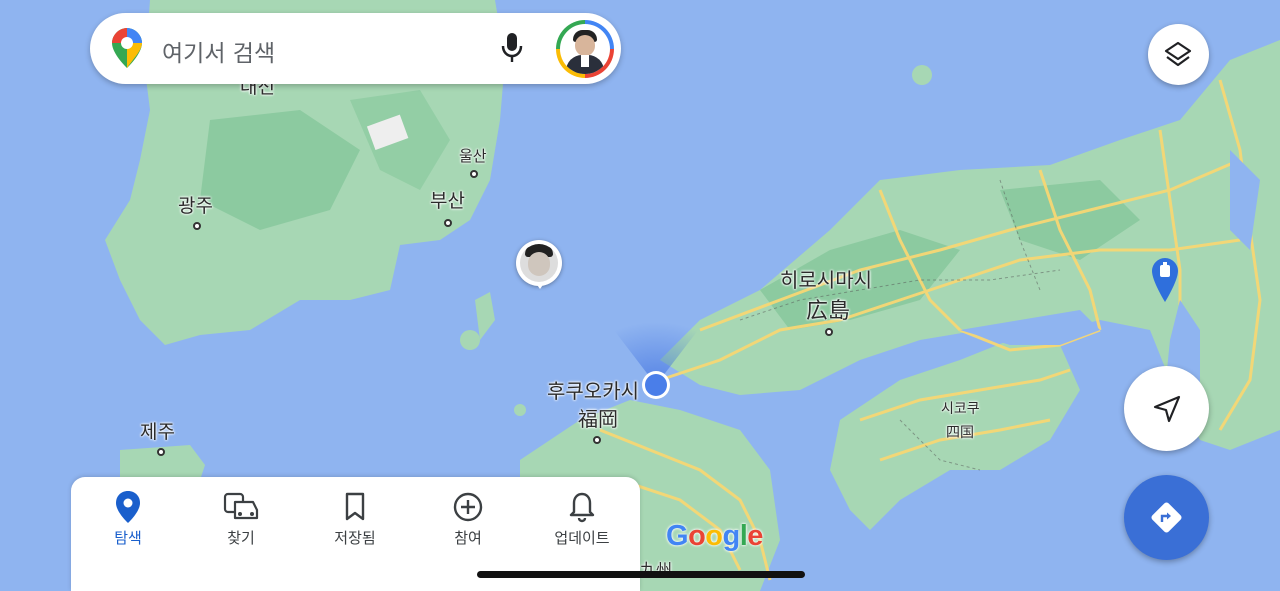 The width and height of the screenshot is (1280, 591). What do you see at coordinates (593, 391) in the screenshot?
I see `map-label-fukuoka-ko: 후쿠오카시` at bounding box center [593, 391].